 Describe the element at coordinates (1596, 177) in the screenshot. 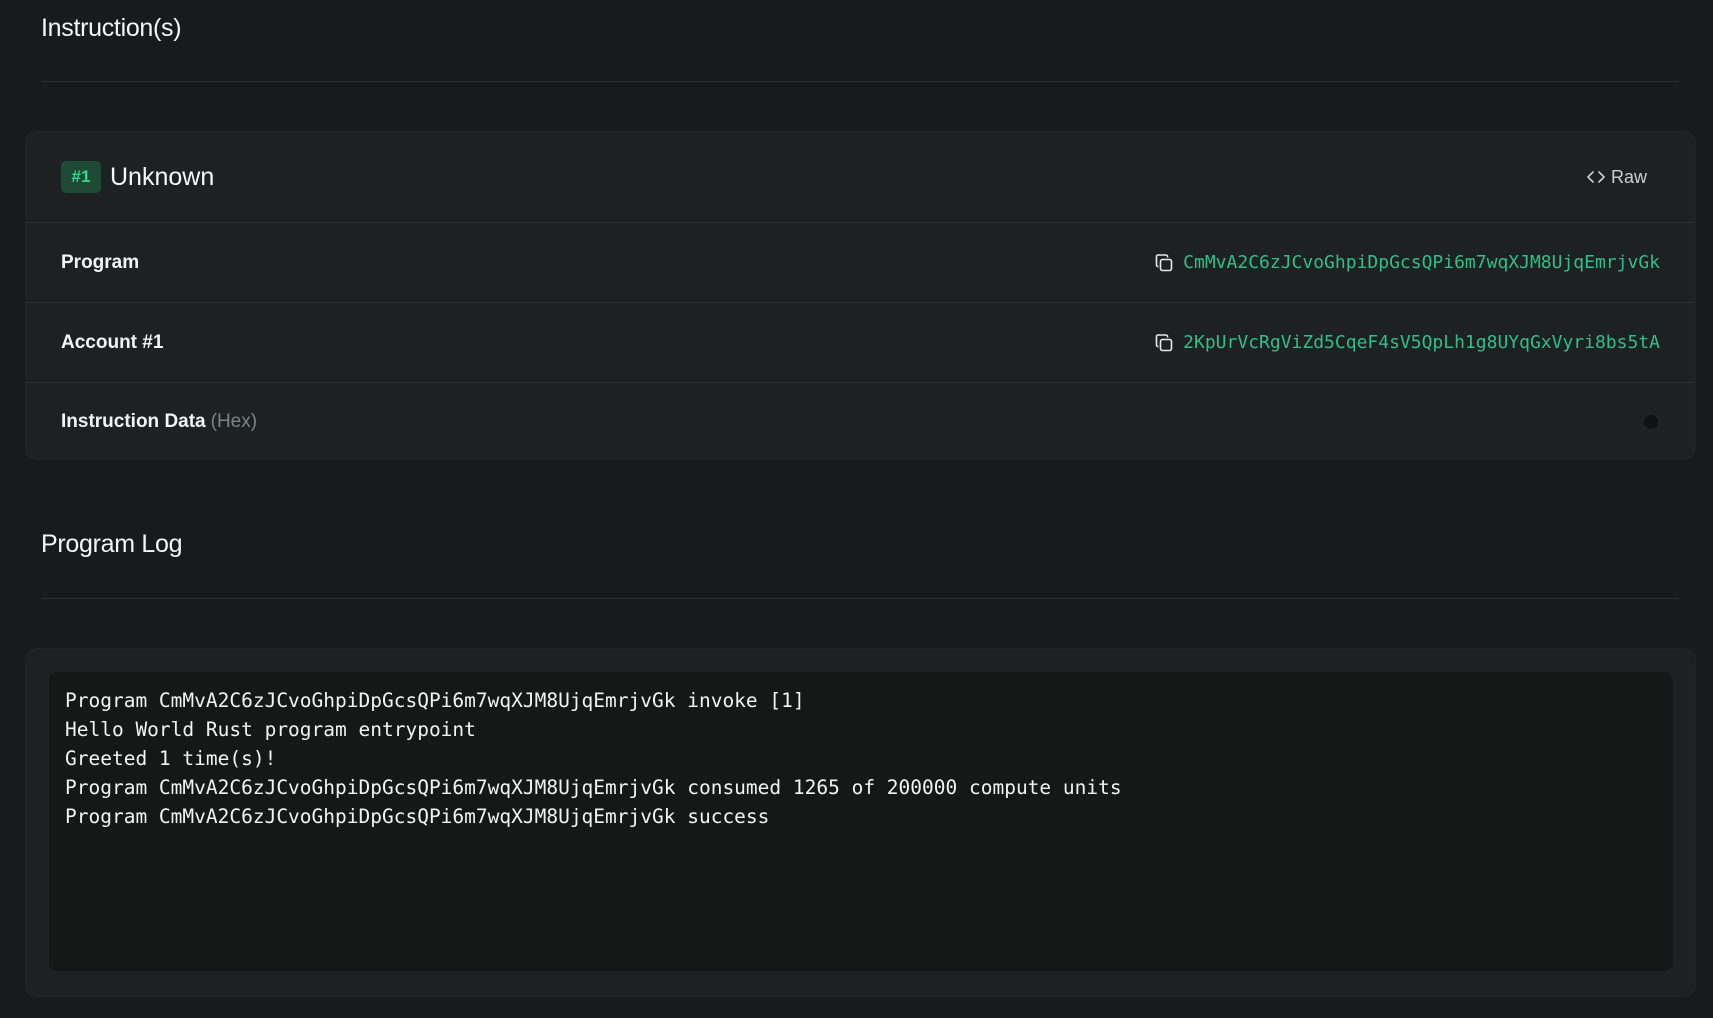

I see `code-brackets-icon` at that location.